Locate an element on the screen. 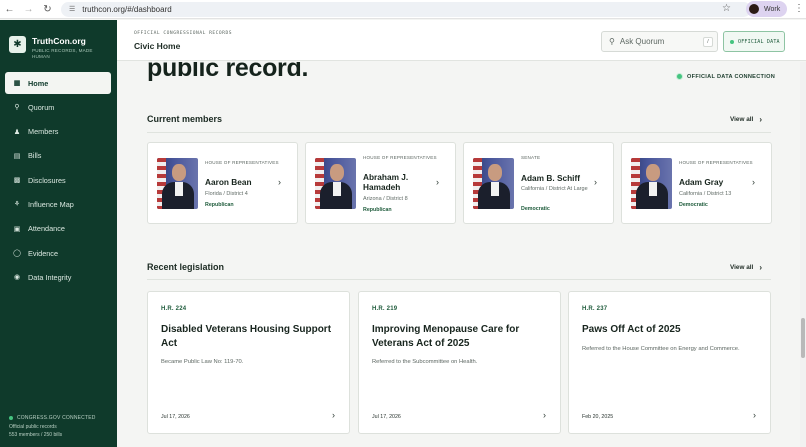  legislation-view-all-link: View all › is located at coordinates (746, 267).